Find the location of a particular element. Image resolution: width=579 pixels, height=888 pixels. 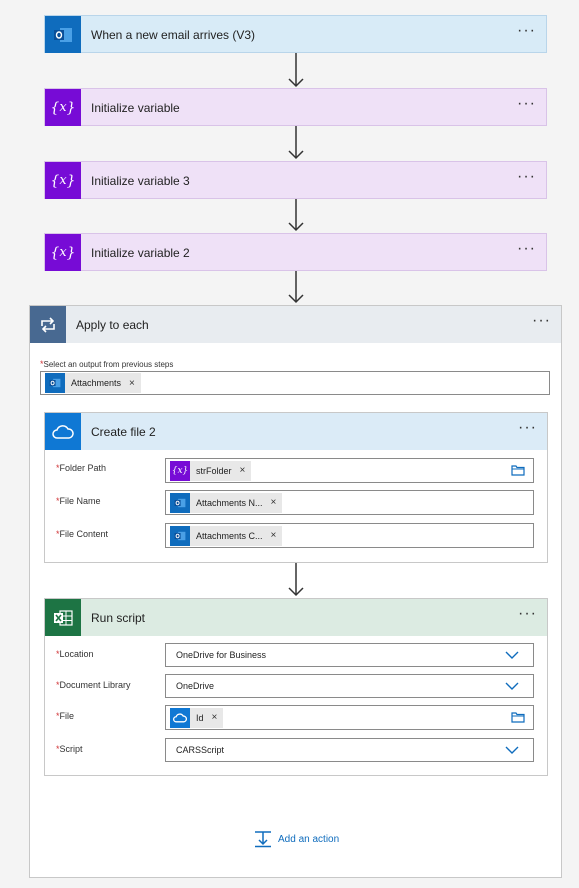

token-id: Id × is located at coordinates (197, 717).